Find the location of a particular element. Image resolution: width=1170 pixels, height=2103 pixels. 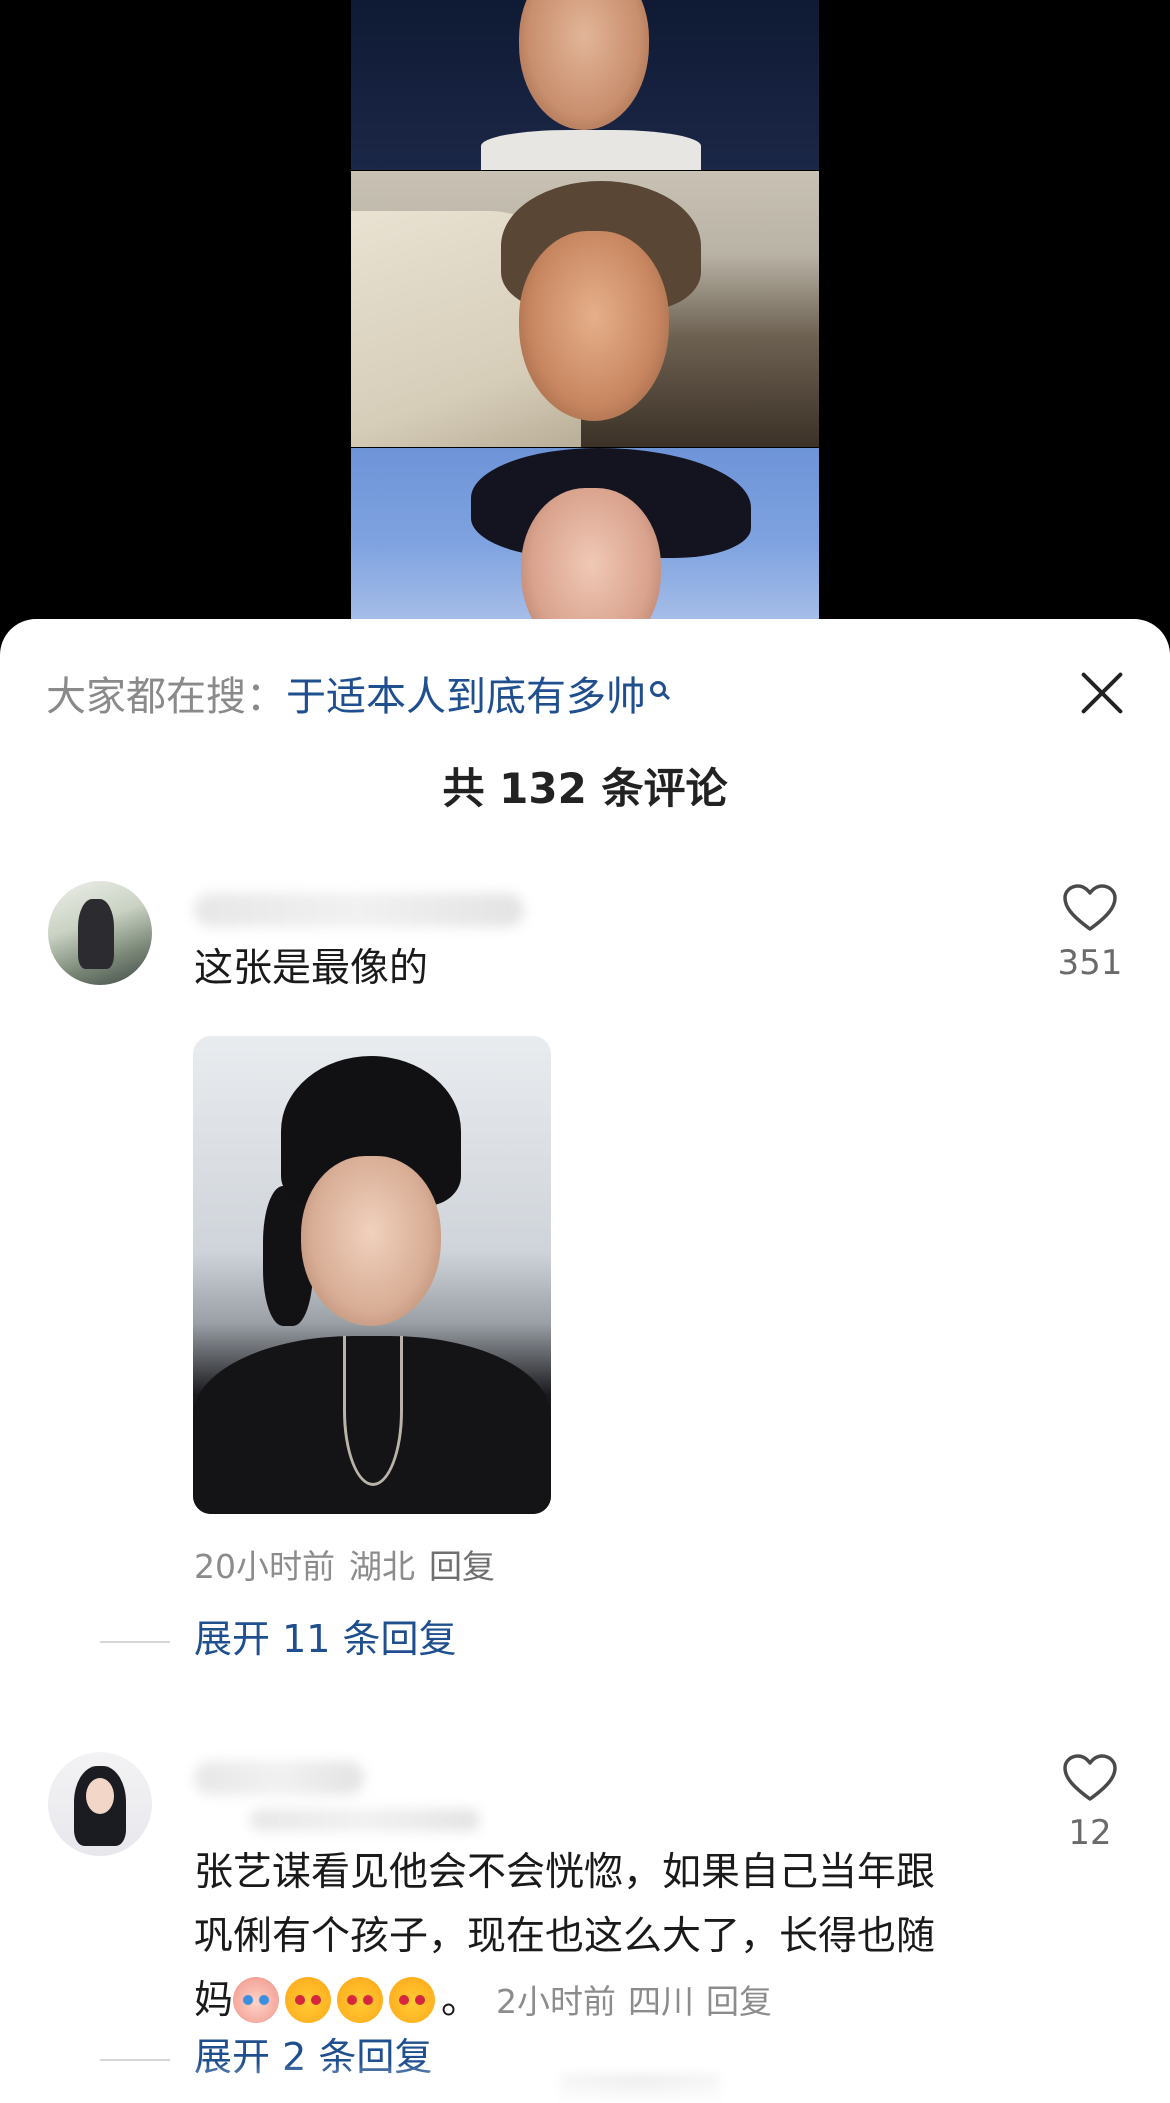

comment-meta: 2小时前 四川 回复 is located at coordinates (640, 2001).